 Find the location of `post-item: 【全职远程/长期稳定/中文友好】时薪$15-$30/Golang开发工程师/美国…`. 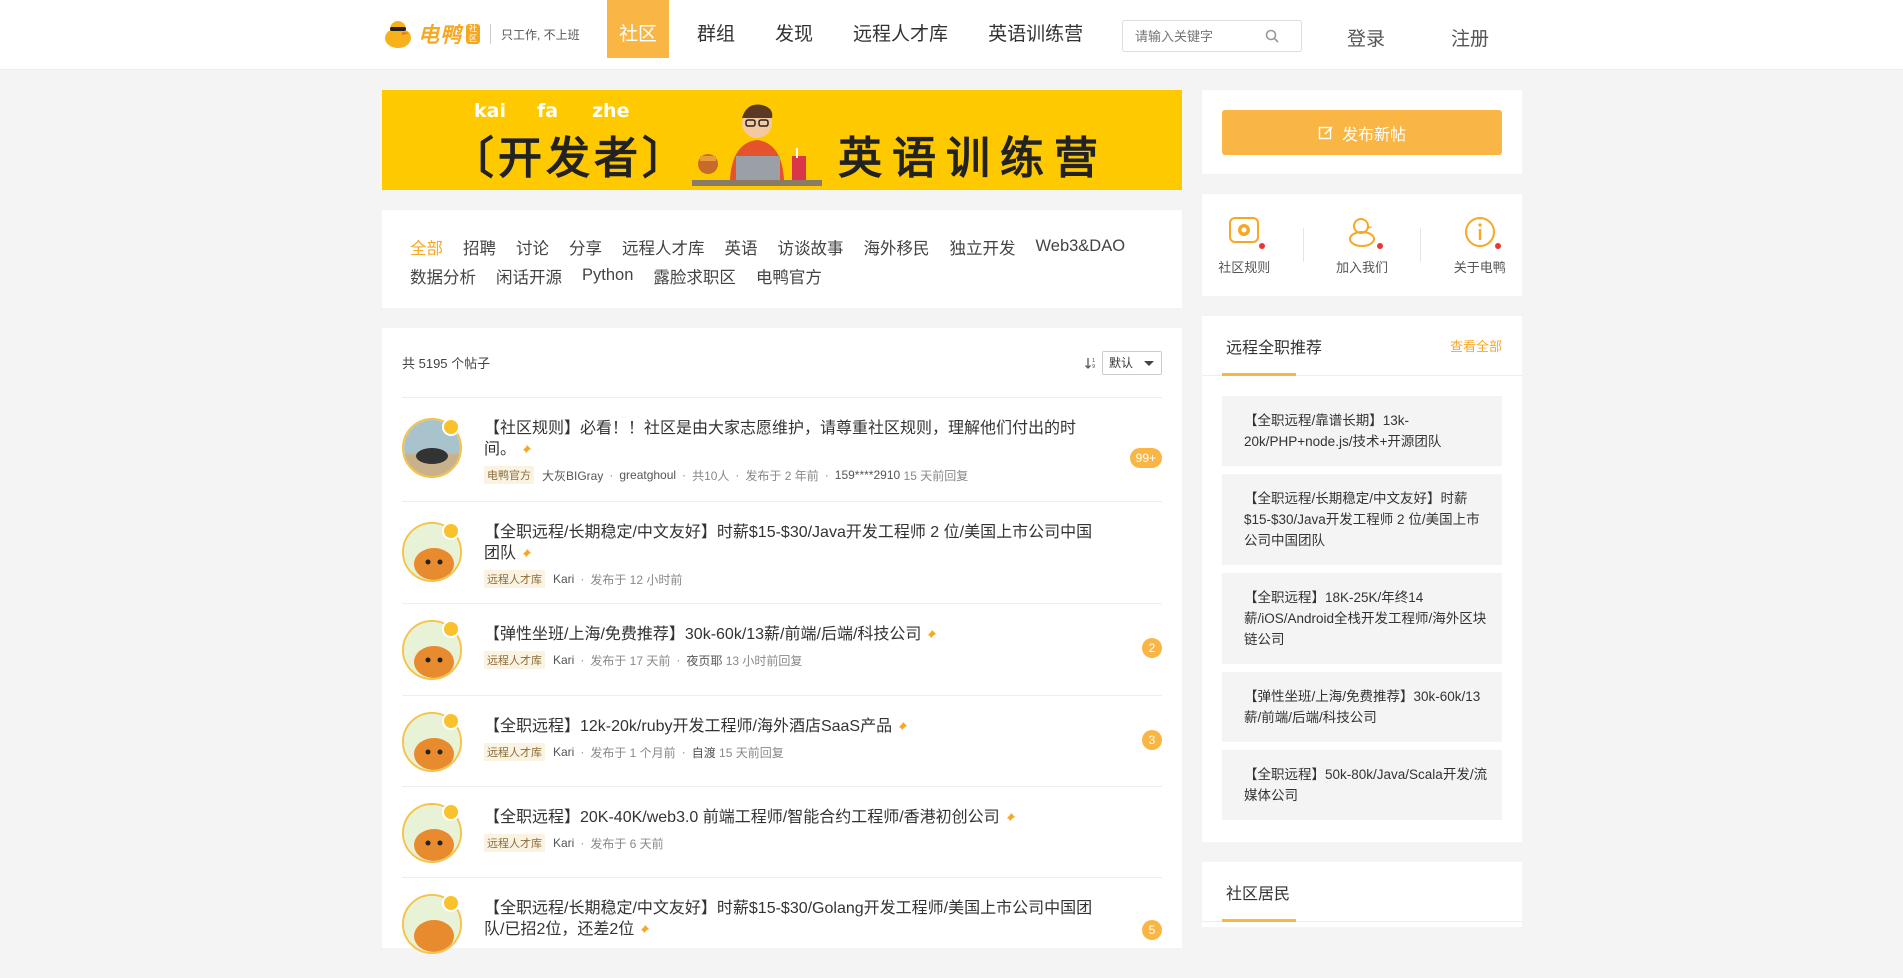

post-item: 【全职远程/长期稳定/中文友好】时薪$15-$30/Golang开发工程师/美国… is located at coordinates (782, 928).